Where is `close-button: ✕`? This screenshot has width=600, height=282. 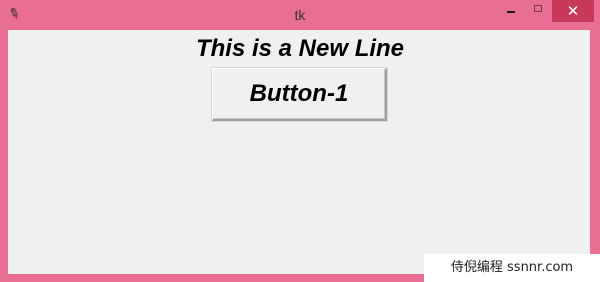
close-button: ✕ is located at coordinates (573, 11).